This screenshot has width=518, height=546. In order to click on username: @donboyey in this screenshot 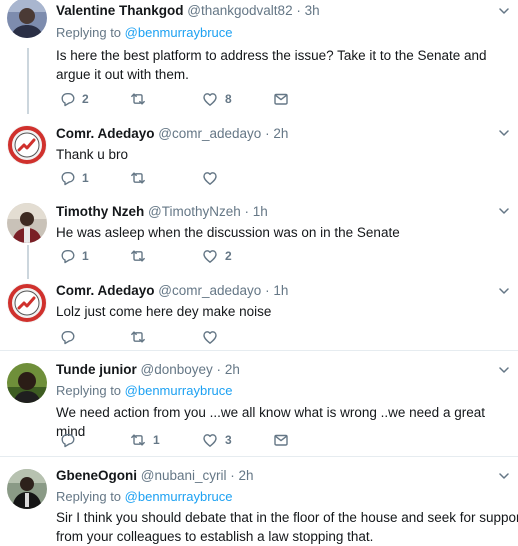, I will do `click(177, 369)`.